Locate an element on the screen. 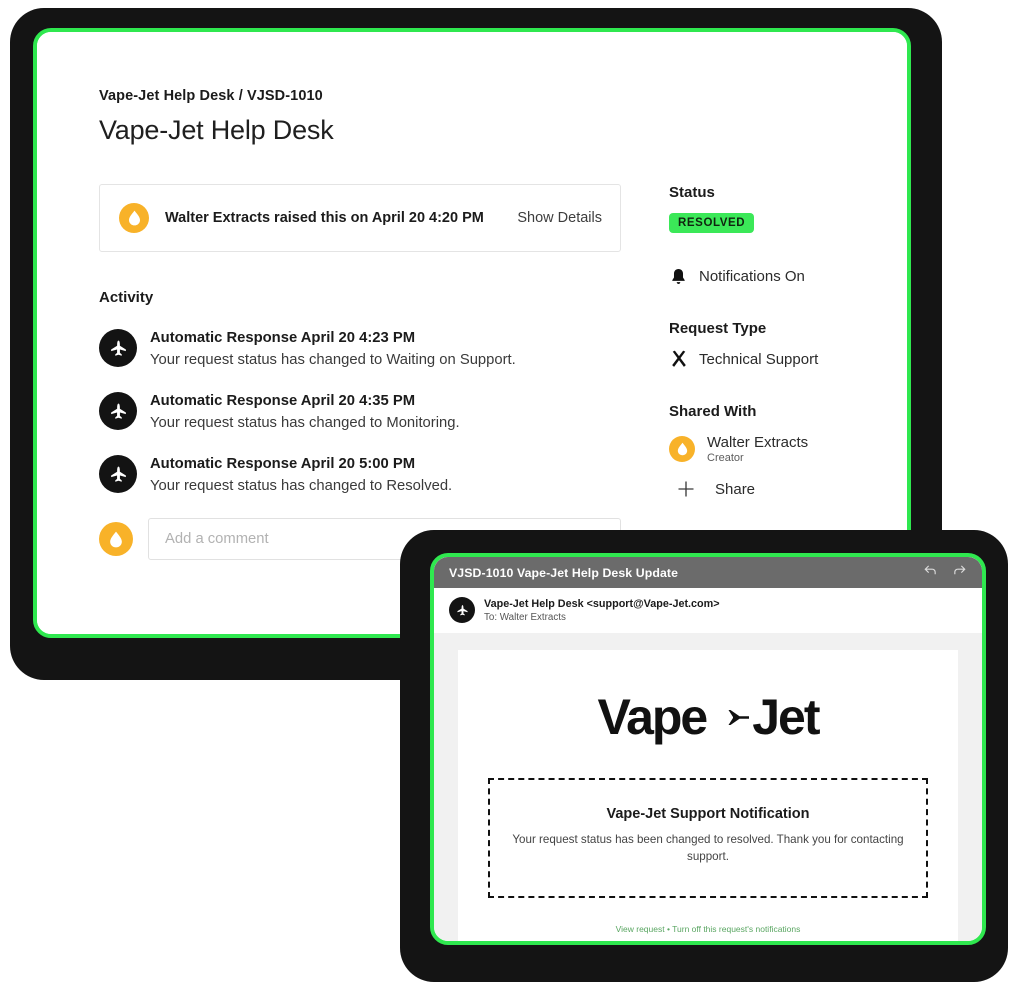 The height and width of the screenshot is (991, 1024). plus-icon is located at coordinates (686, 489).